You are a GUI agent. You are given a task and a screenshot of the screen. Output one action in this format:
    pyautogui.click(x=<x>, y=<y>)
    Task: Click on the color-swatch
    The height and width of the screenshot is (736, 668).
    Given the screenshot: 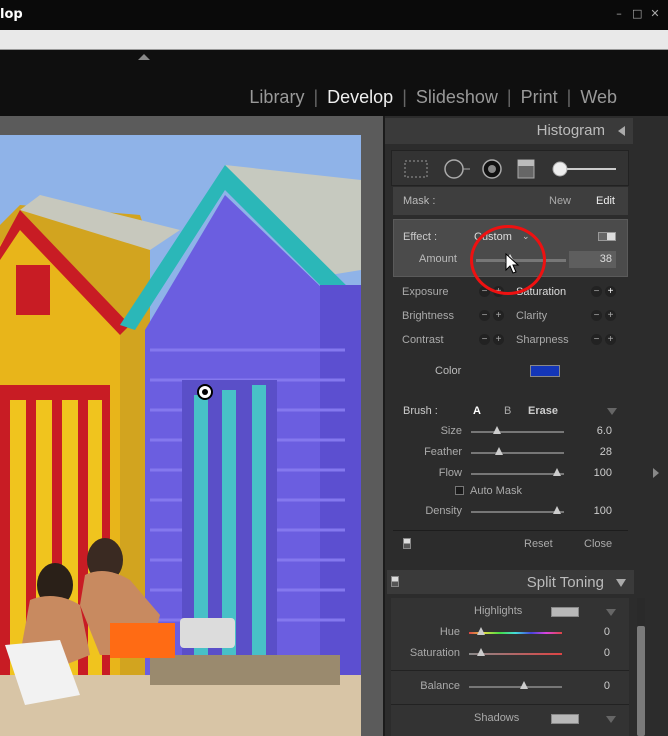 What is the action you would take?
    pyautogui.click(x=545, y=371)
    